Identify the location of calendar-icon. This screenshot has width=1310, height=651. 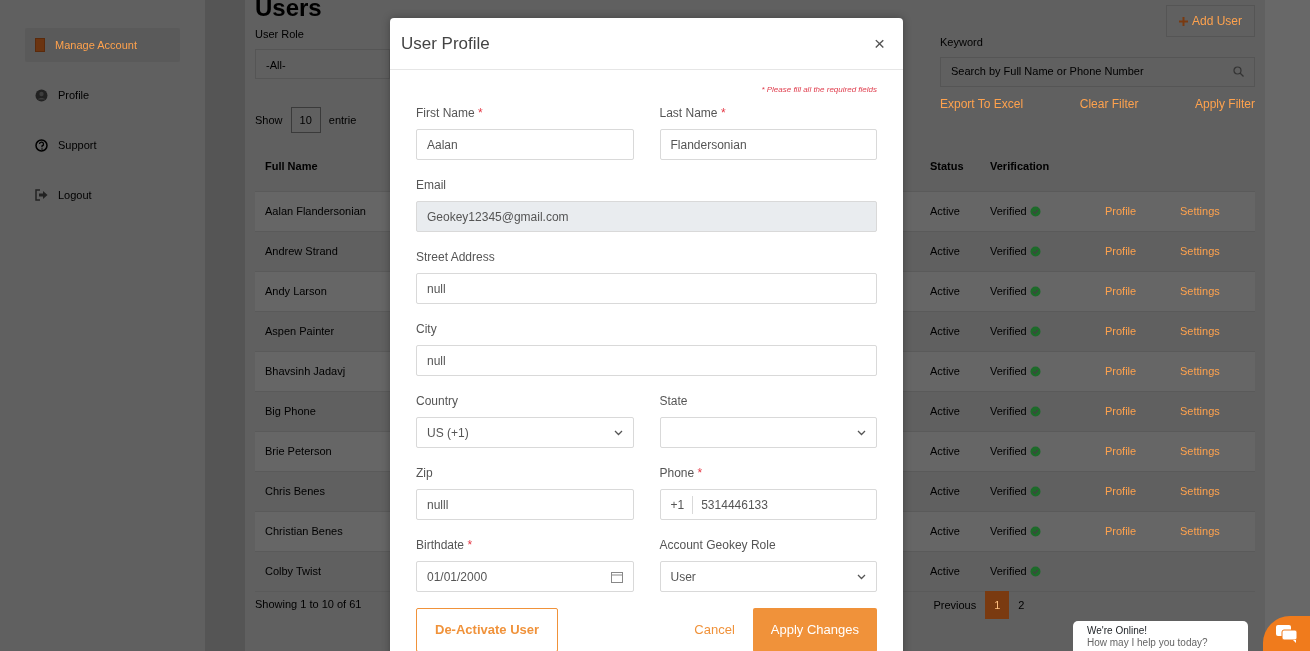
(616, 576).